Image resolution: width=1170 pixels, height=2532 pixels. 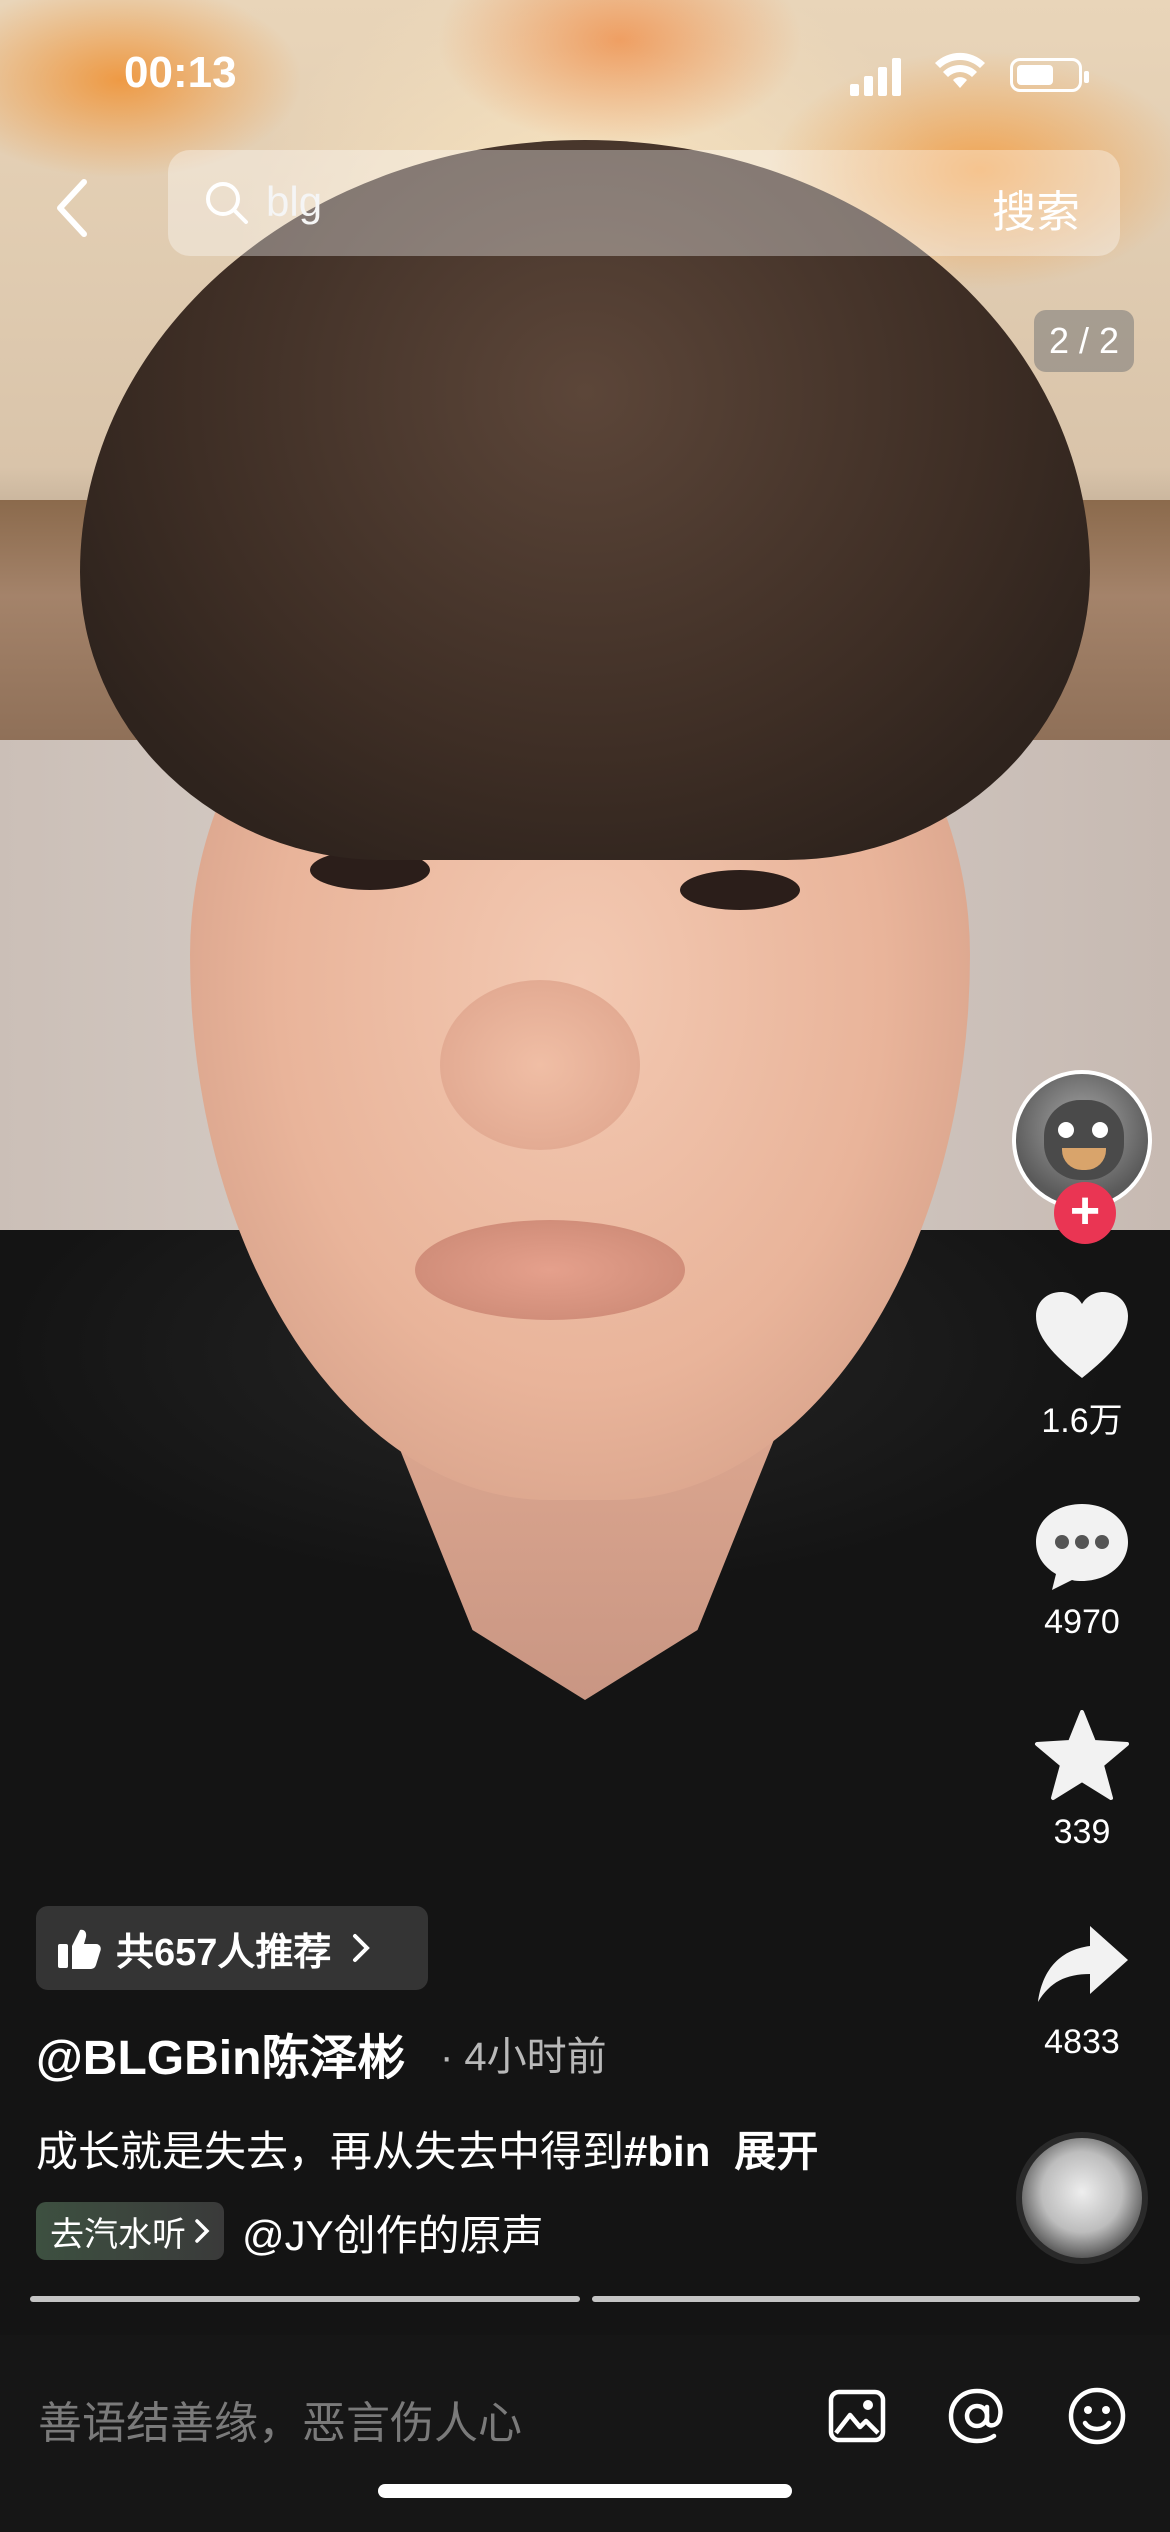 I want to click on subject-nose, so click(x=540, y=1065).